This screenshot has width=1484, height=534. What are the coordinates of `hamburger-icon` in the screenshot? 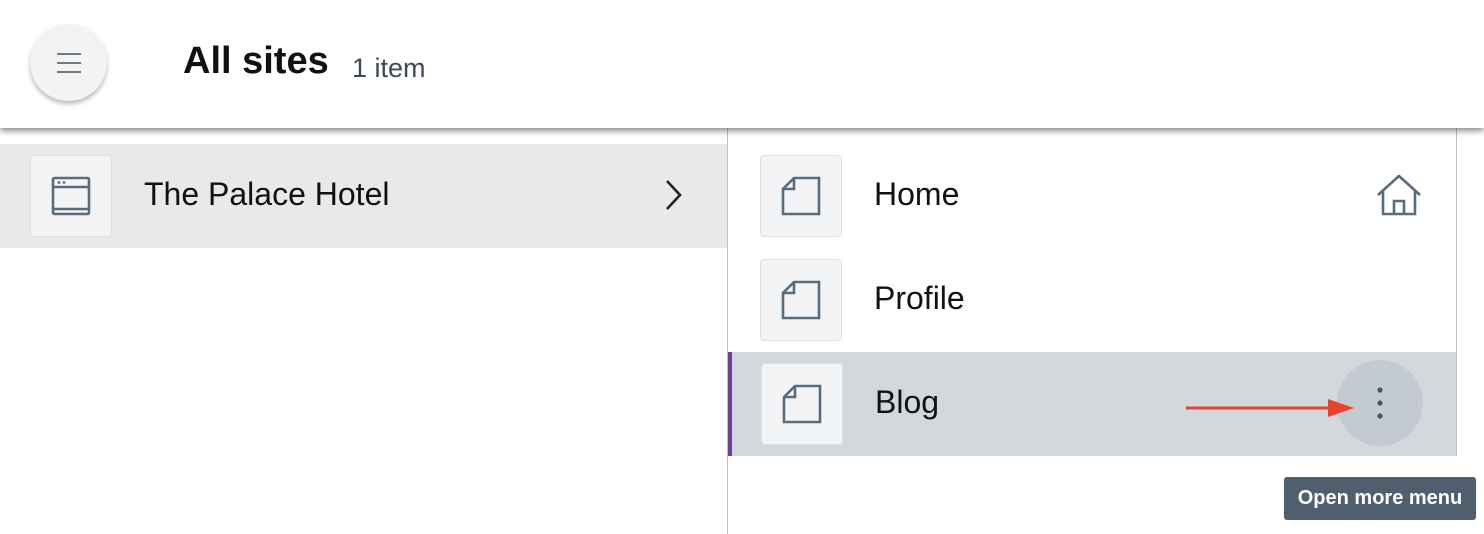 It's located at (68, 62).